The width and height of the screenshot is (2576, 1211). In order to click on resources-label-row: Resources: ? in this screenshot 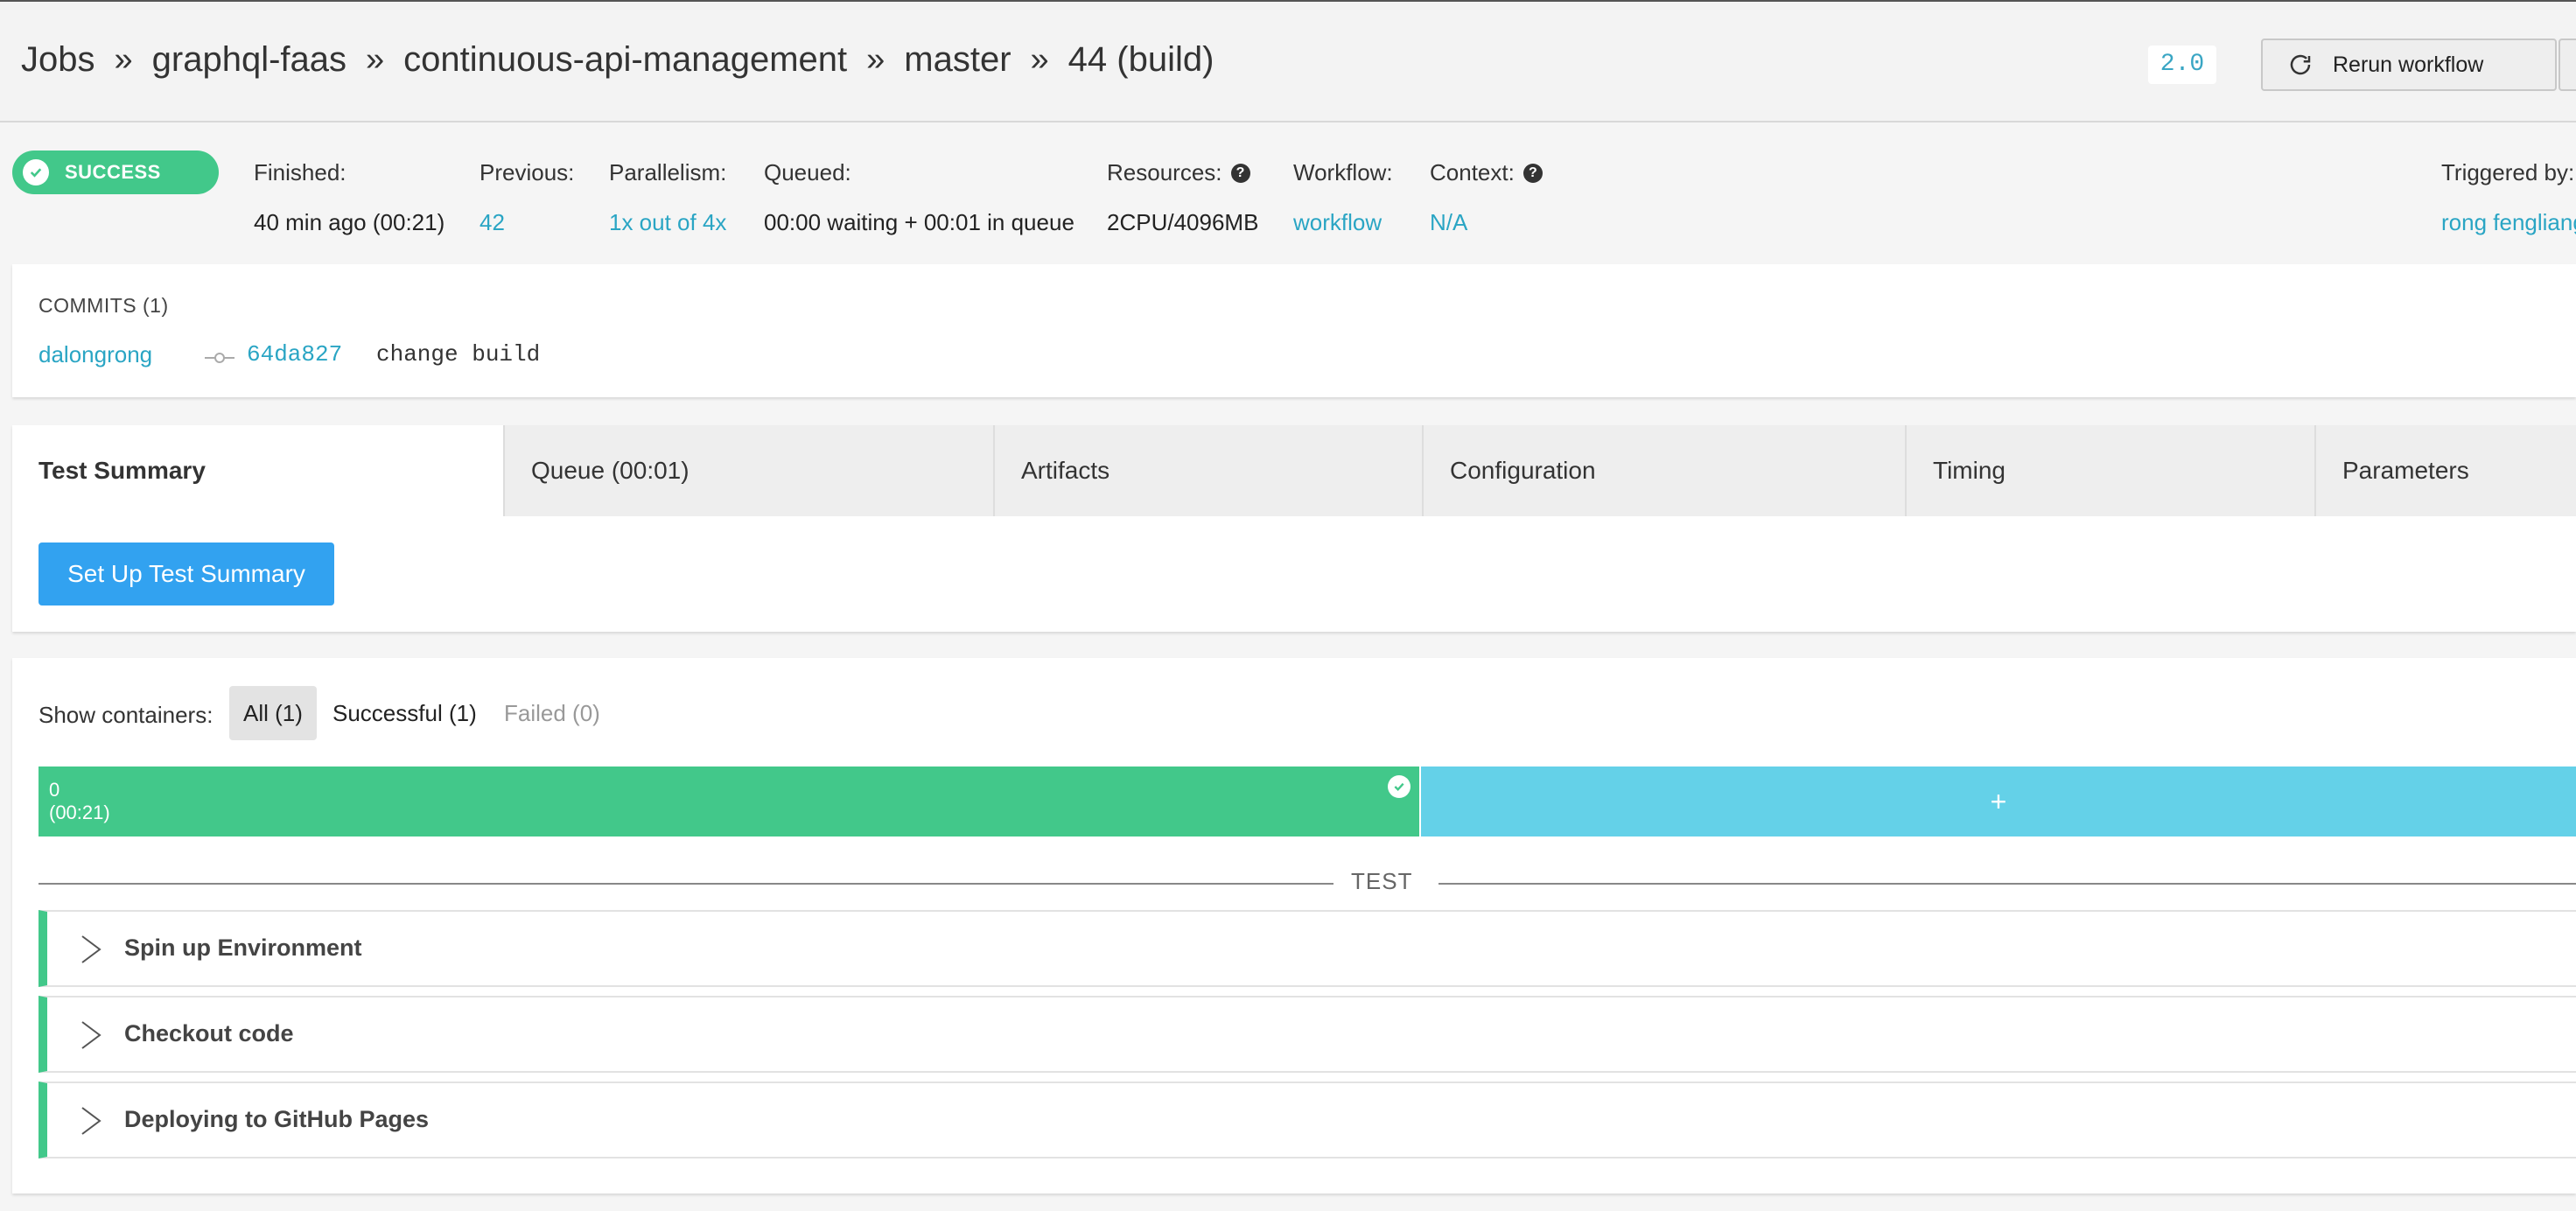, I will do `click(1182, 172)`.